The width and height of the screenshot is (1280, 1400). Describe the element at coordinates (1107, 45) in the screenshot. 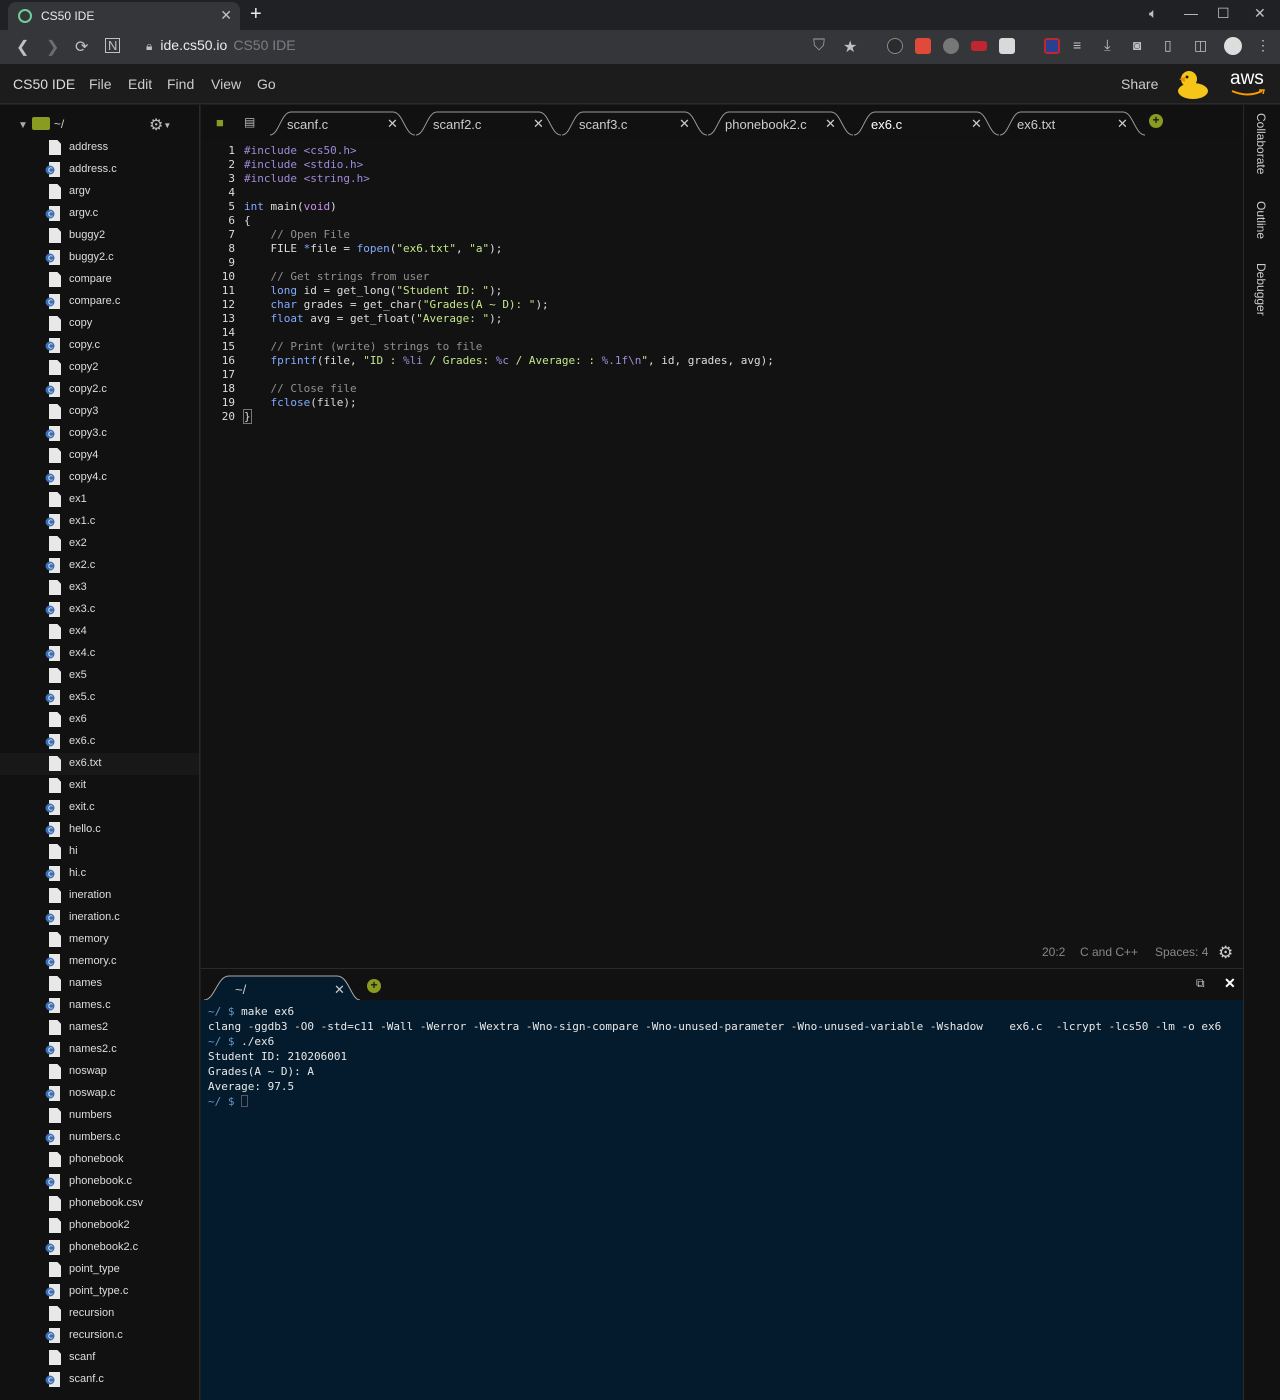

I see `download-icon: ⤓` at that location.